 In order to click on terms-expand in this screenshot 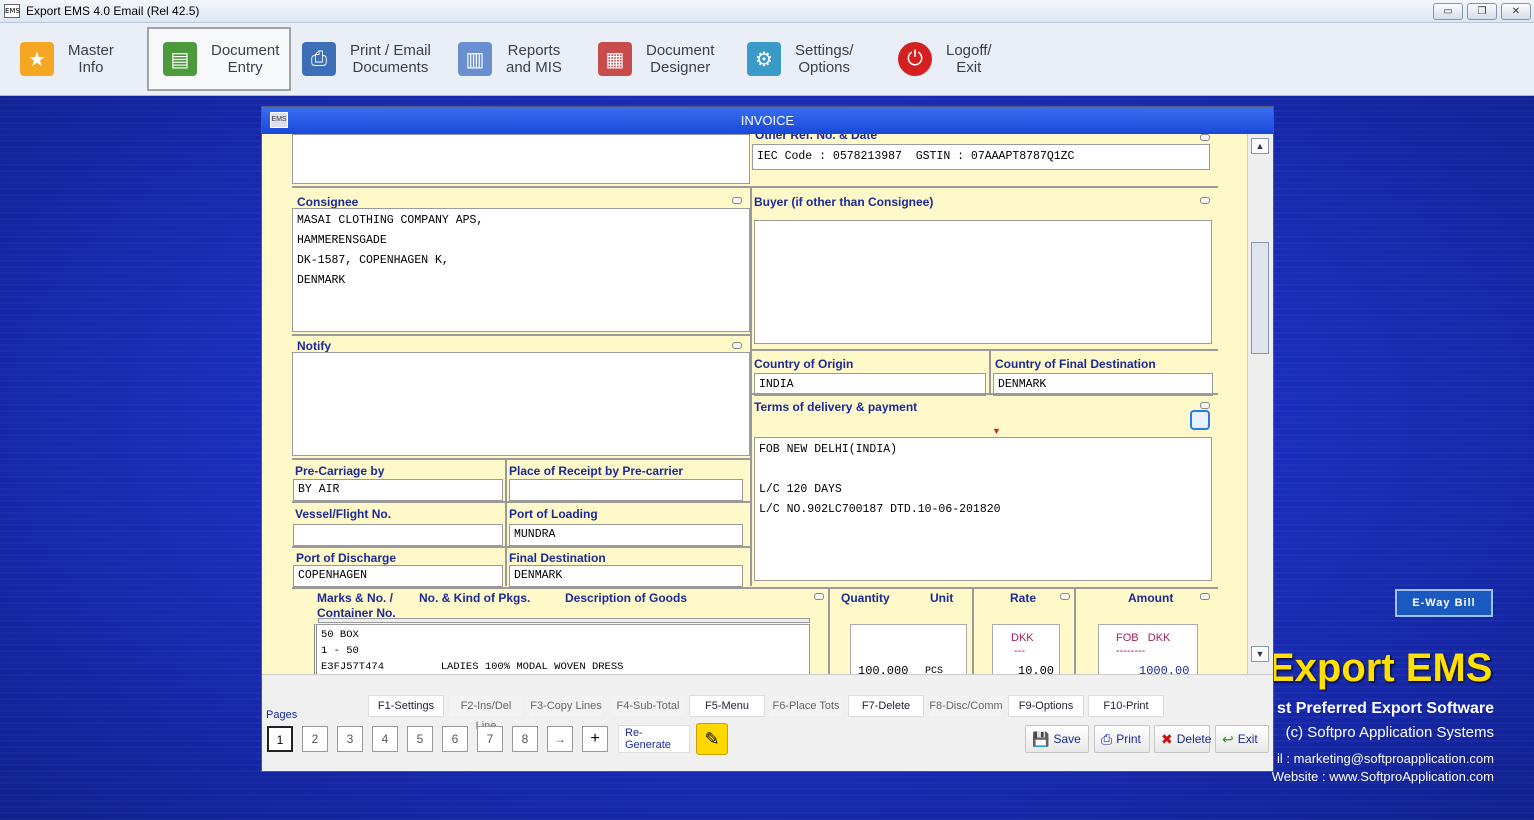, I will do `click(1205, 405)`.